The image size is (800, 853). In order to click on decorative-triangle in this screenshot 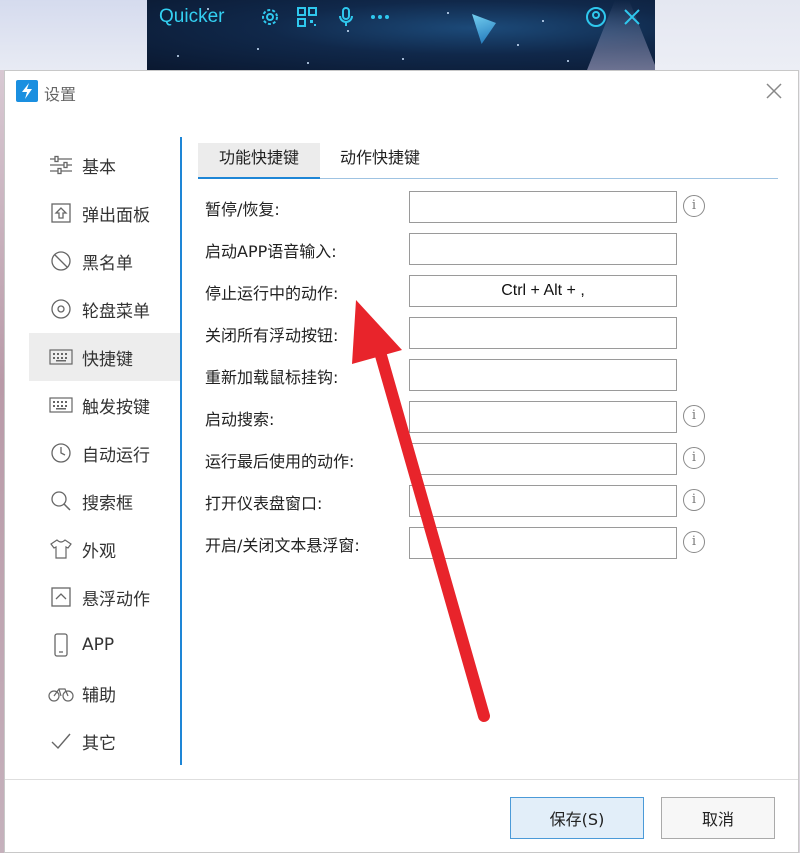, I will do `click(484, 29)`.